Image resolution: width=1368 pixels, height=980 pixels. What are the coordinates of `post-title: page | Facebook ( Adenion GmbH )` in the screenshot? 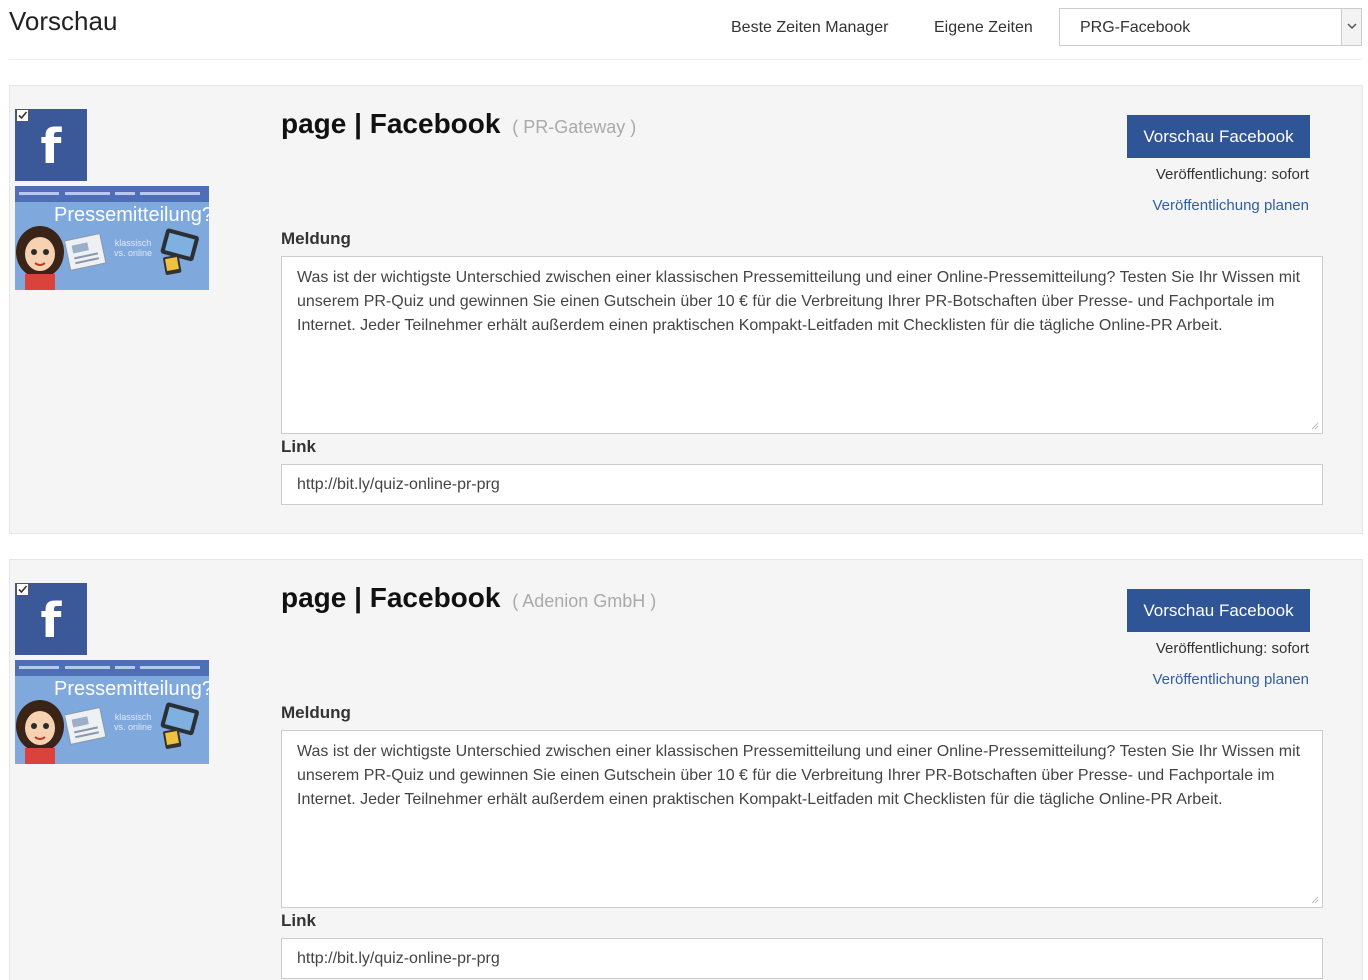 It's located at (468, 598).